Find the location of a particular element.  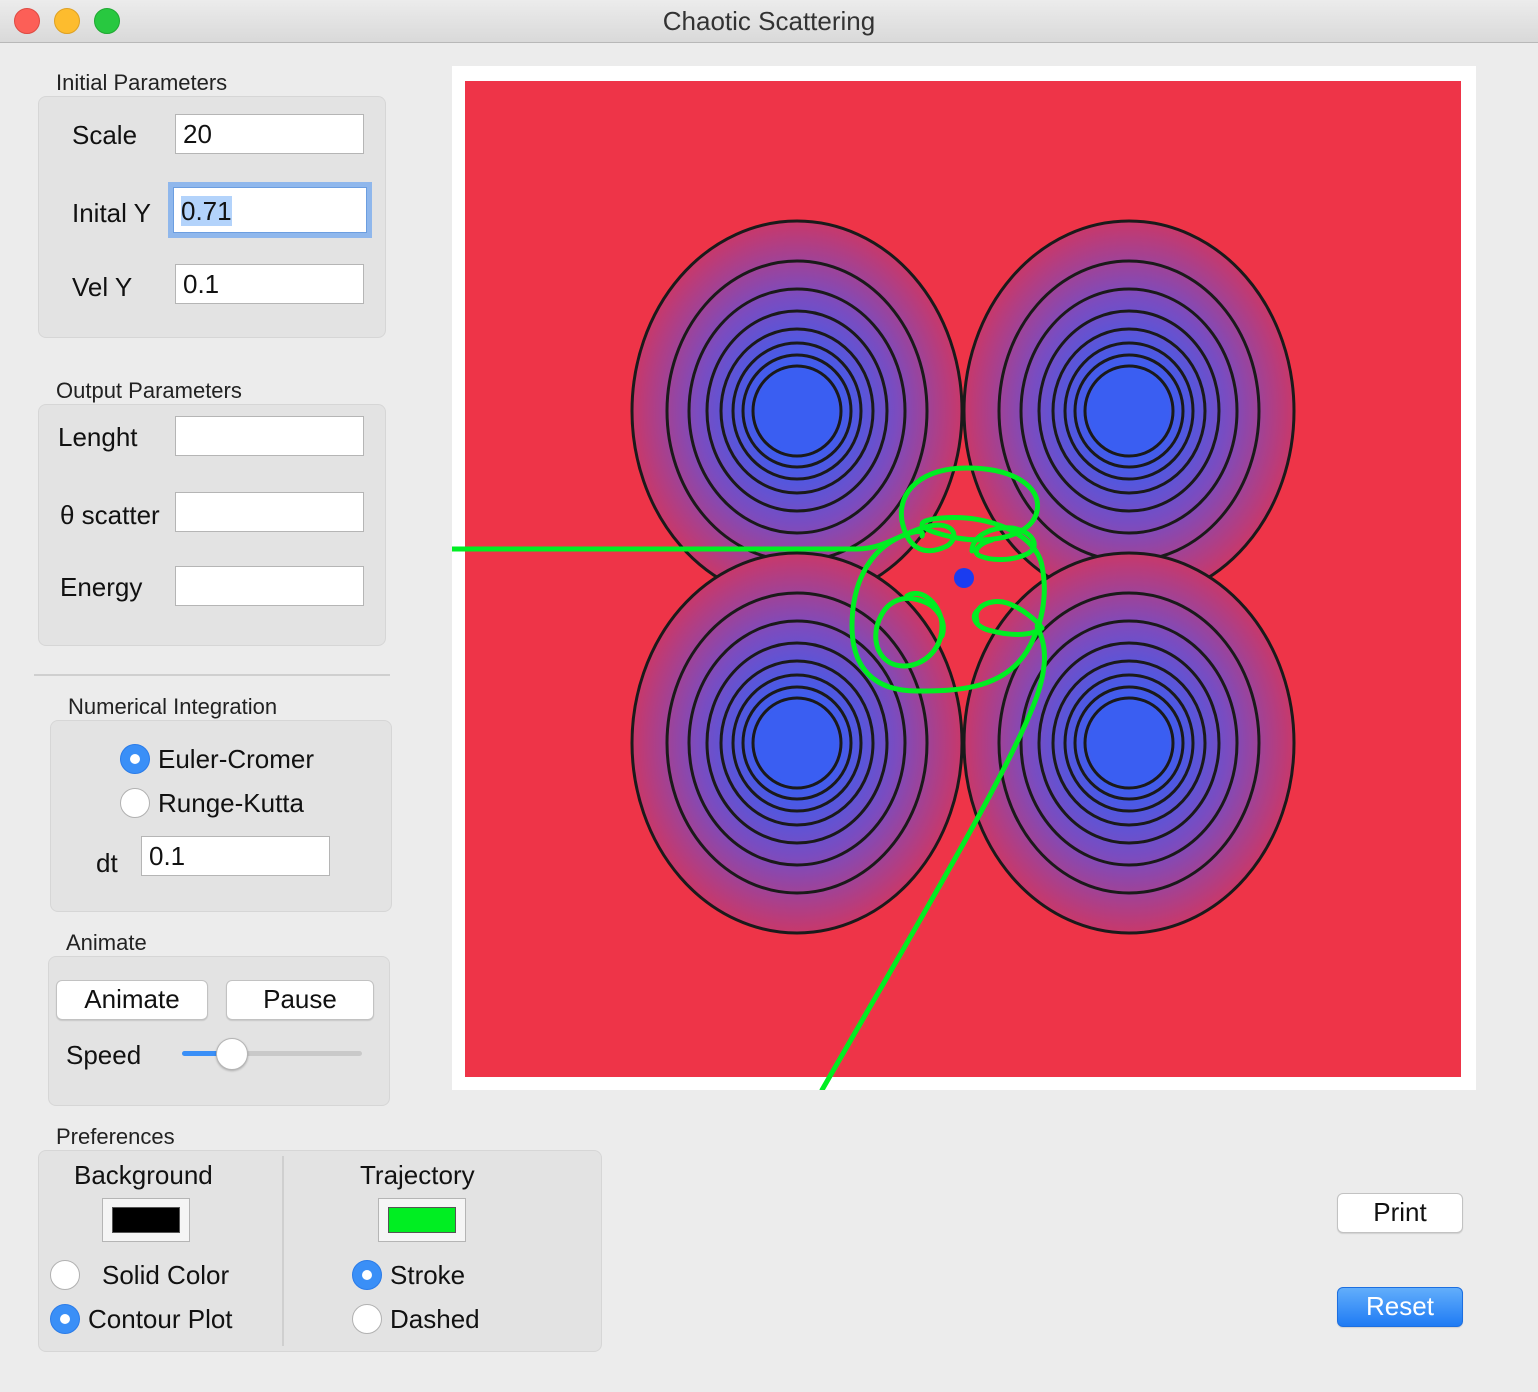

initial-y-input: 0.71 is located at coordinates (270, 210).